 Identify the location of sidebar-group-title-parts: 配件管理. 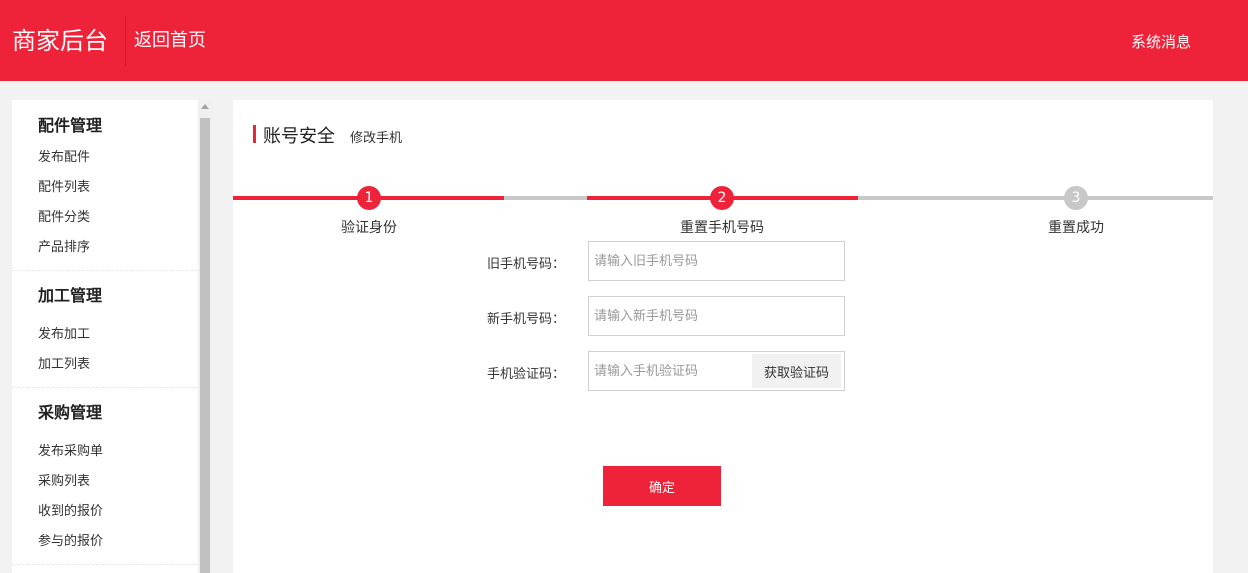
(70, 125).